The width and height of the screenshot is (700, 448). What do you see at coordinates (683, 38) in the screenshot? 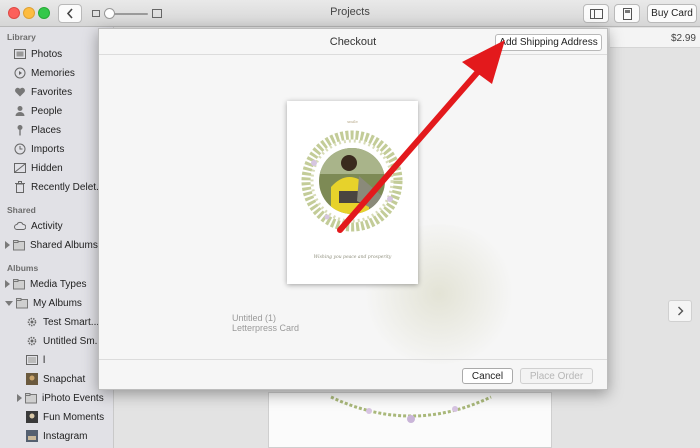
I see `price-label: $2.99` at bounding box center [683, 38].